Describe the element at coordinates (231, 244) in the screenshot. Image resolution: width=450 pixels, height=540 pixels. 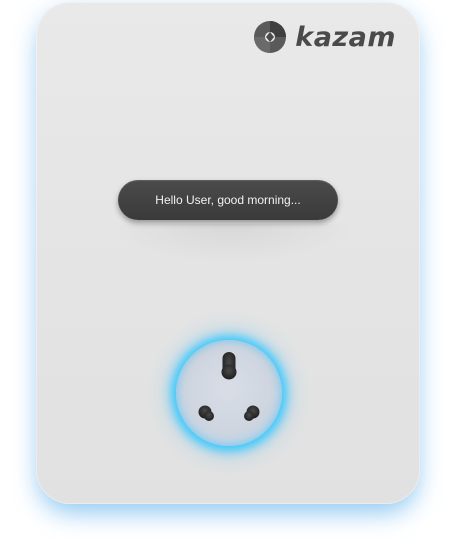
I see `display-reflection` at that location.